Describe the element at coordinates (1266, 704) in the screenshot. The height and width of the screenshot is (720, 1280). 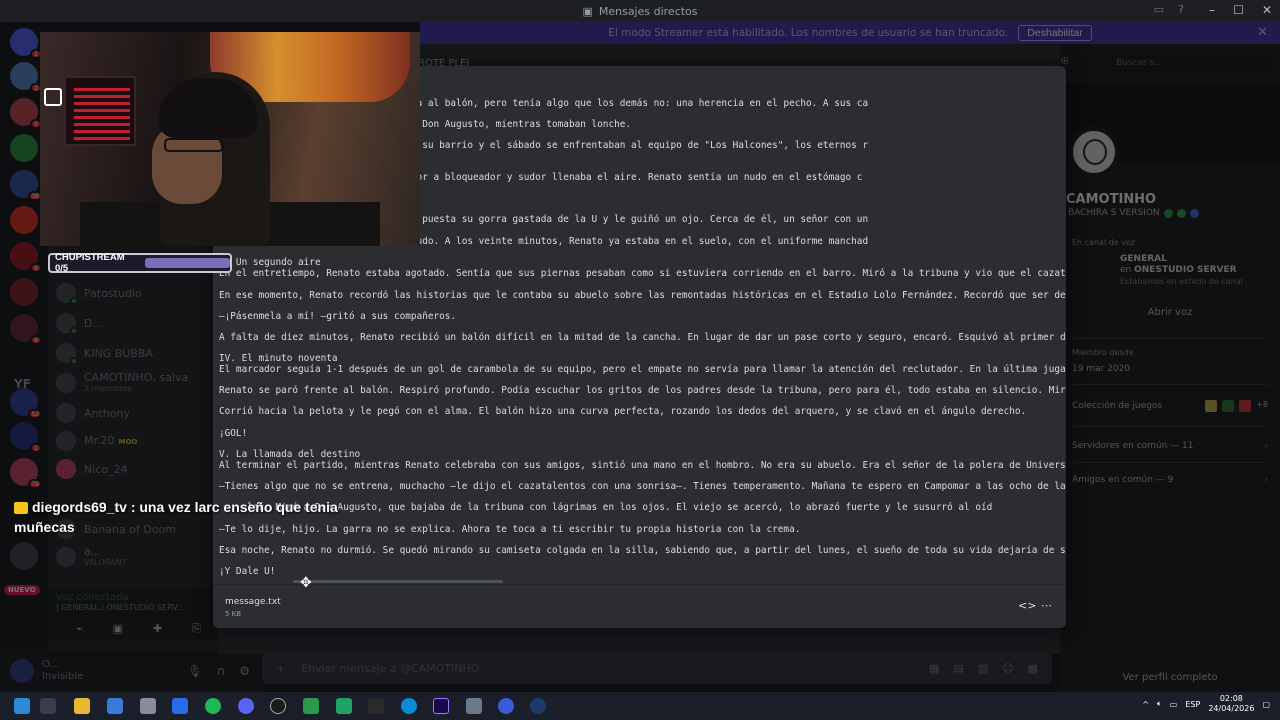
I see `notification-icon: ▢` at that location.